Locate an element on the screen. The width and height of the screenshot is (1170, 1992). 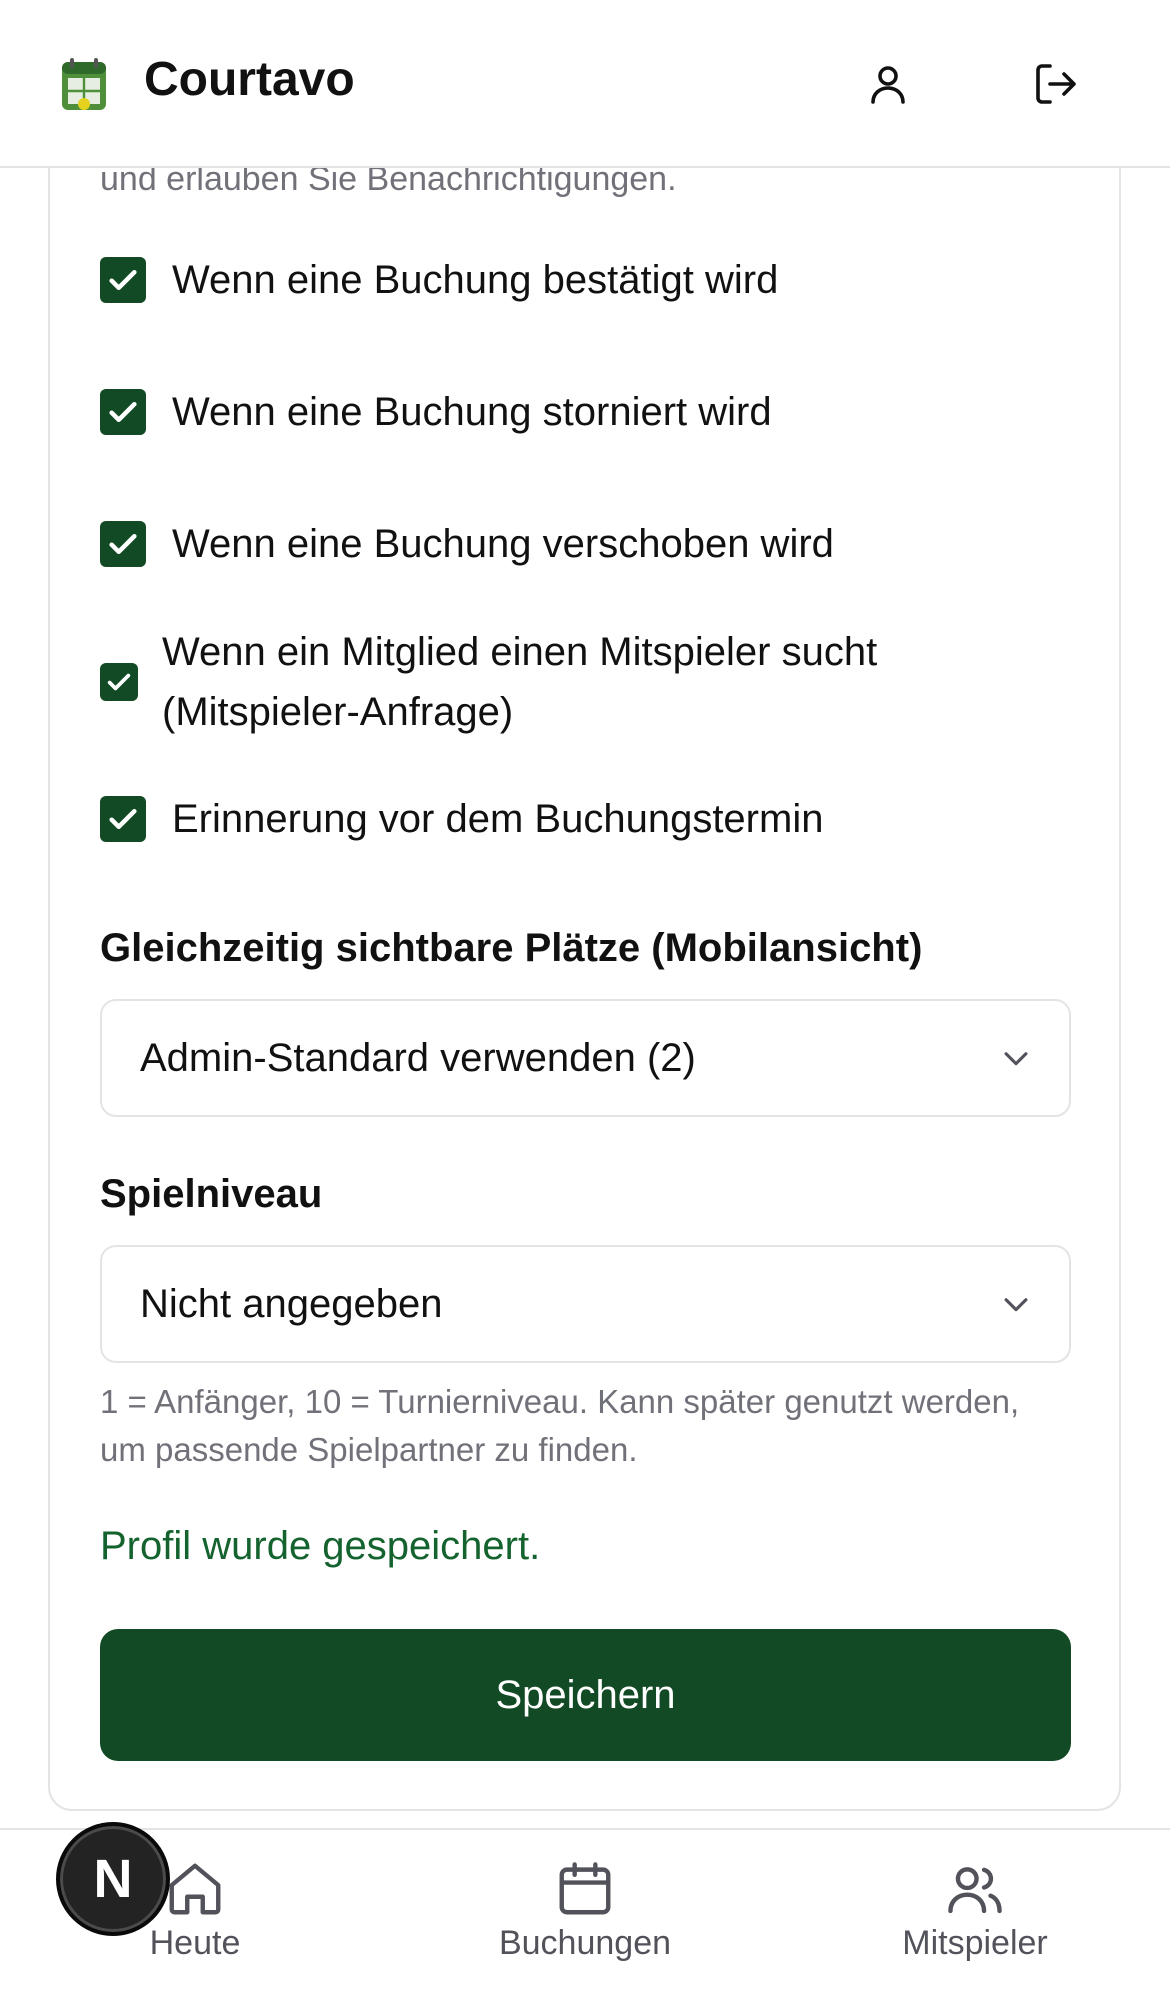
notify-booking-confirmed: Wenn eine Buchung bestätigt wird is located at coordinates (439, 280).